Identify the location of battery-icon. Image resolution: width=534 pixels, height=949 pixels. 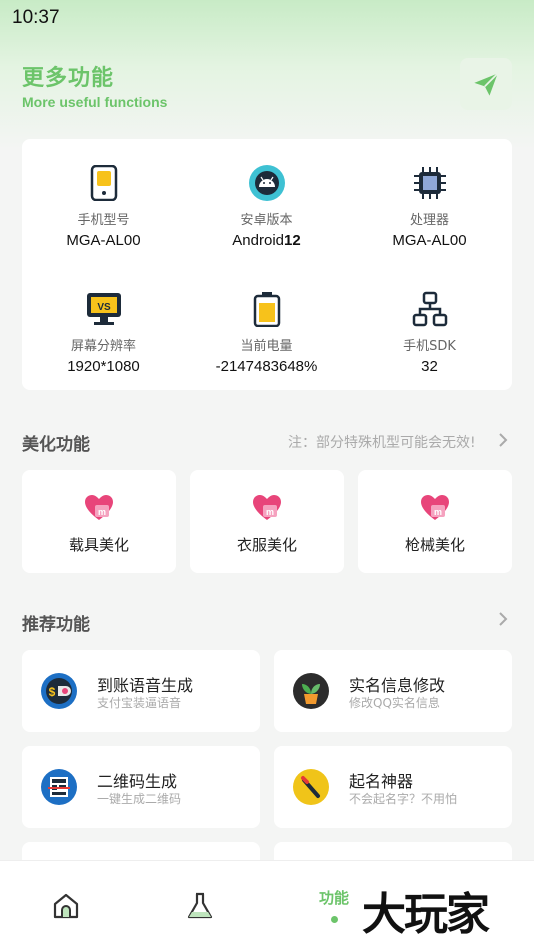
(266, 309).